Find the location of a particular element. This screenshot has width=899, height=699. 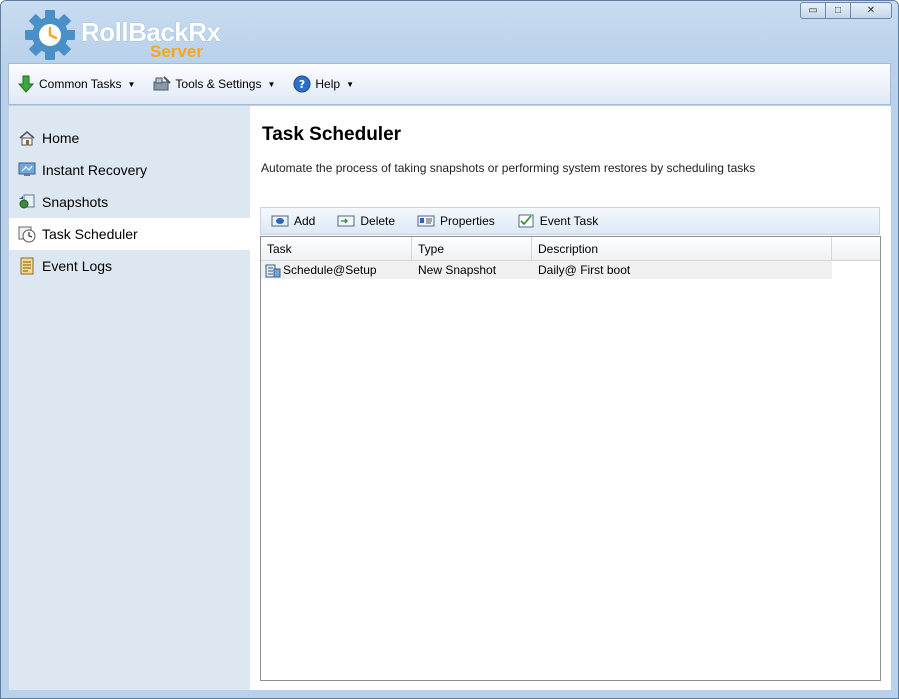

column-header-task: Task is located at coordinates (336, 249).